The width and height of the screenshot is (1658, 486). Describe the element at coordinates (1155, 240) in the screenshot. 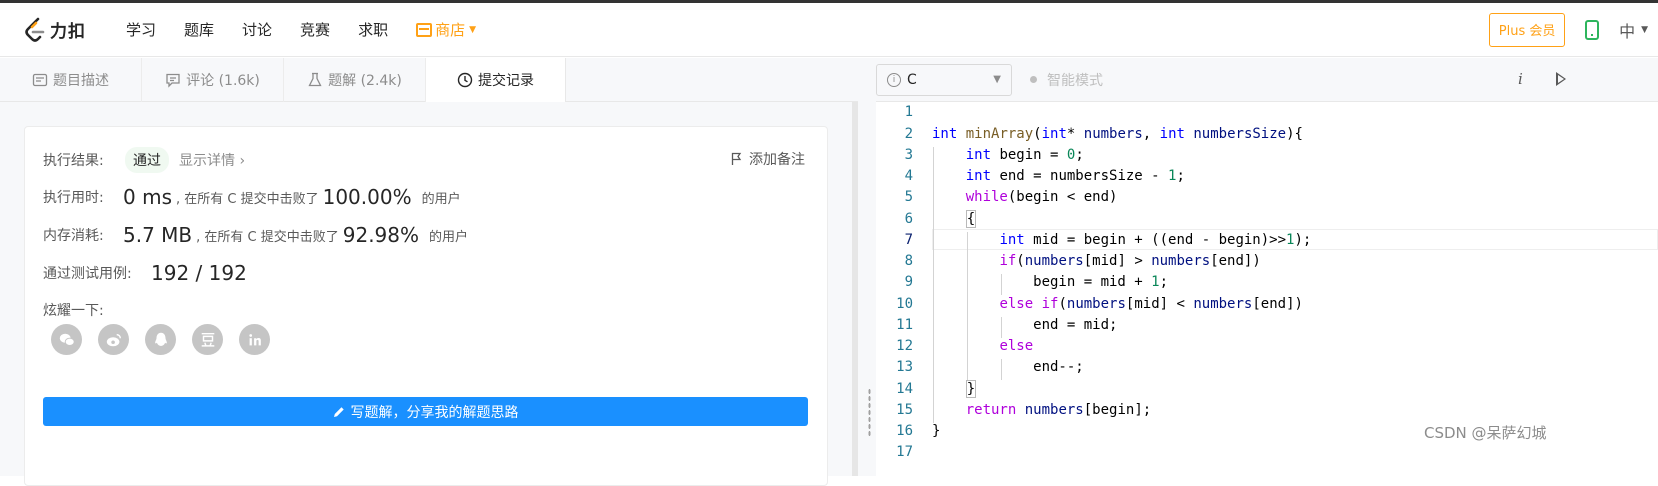

I see `code-line: int mid = begin + ((end - begin)>>1);` at that location.